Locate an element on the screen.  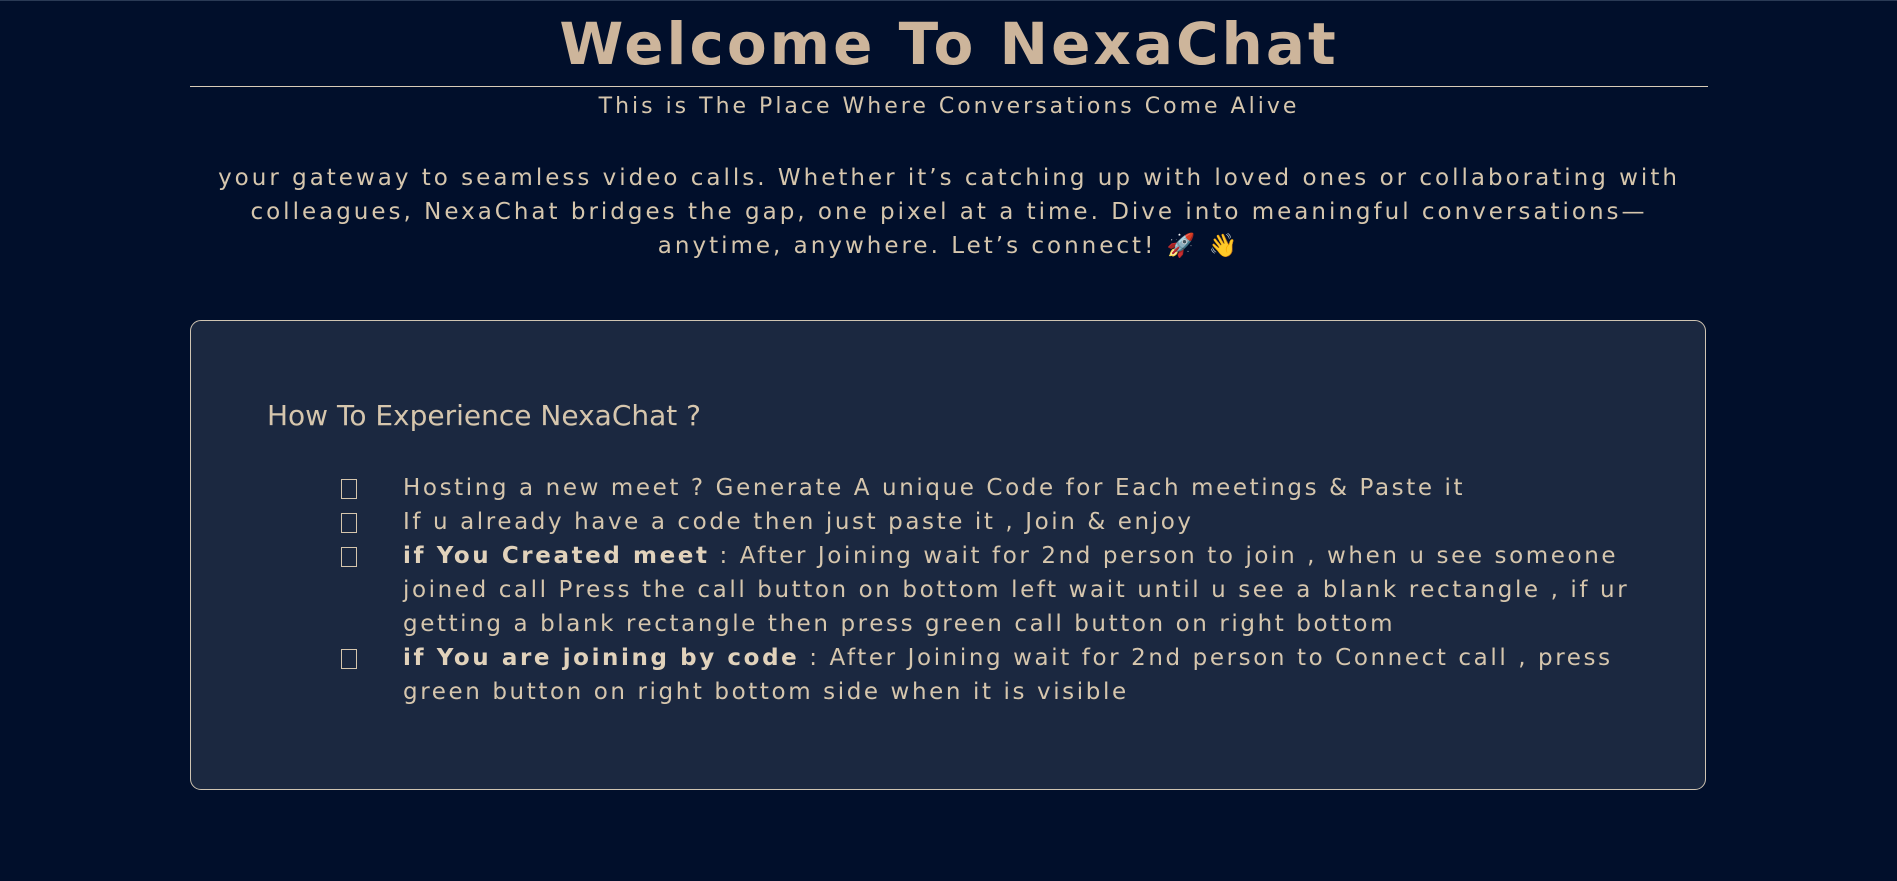
title-divider is located at coordinates (949, 86).